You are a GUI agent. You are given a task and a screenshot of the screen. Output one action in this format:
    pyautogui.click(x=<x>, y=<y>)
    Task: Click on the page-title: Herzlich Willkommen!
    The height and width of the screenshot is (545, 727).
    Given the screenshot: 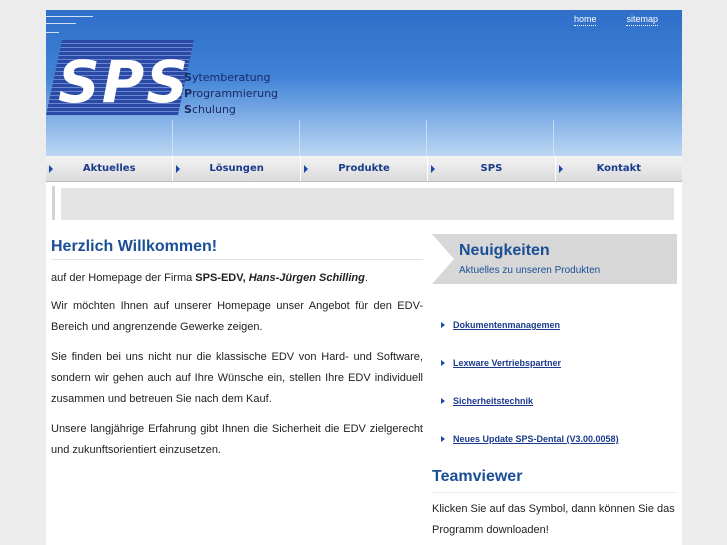 What is the action you would take?
    pyautogui.click(x=237, y=249)
    